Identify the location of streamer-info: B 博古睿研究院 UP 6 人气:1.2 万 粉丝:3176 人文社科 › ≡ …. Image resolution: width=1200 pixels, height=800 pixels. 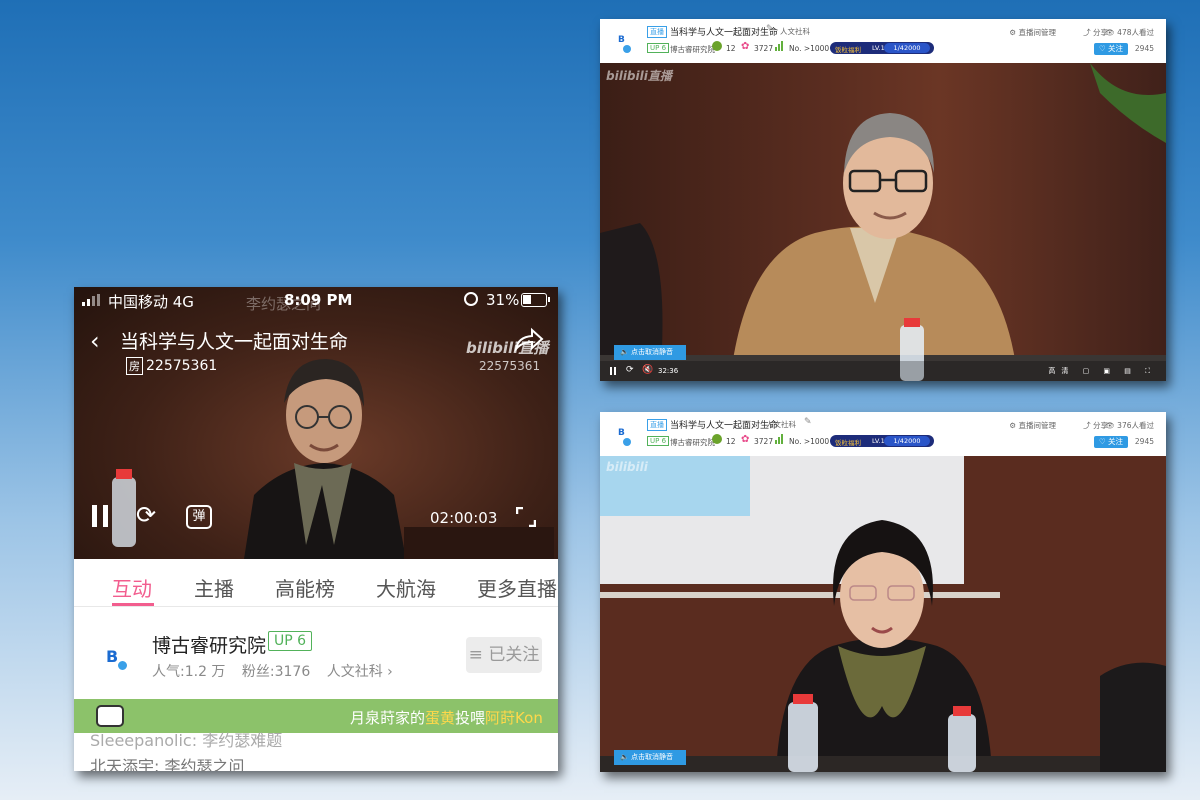
(316, 653).